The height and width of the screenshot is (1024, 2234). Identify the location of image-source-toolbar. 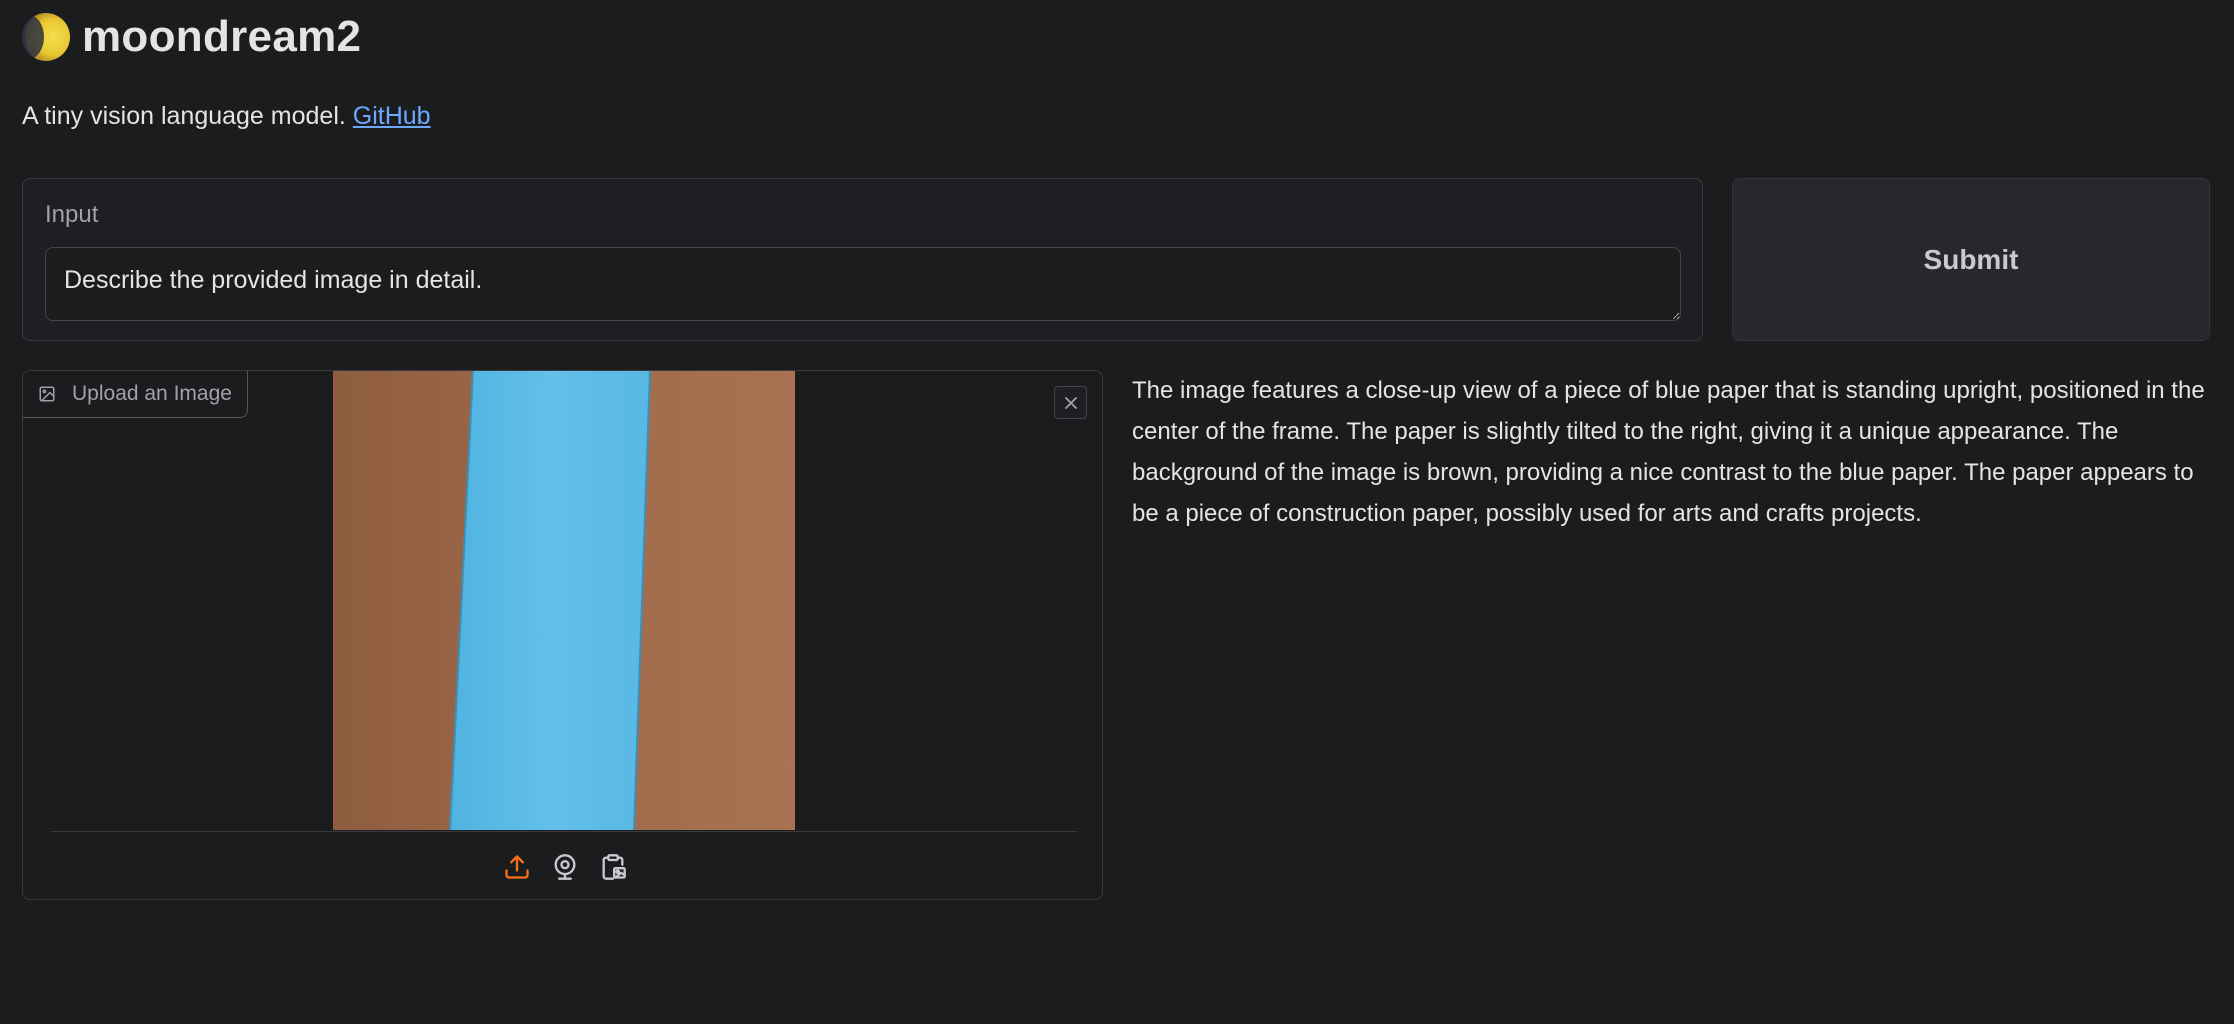
(565, 867).